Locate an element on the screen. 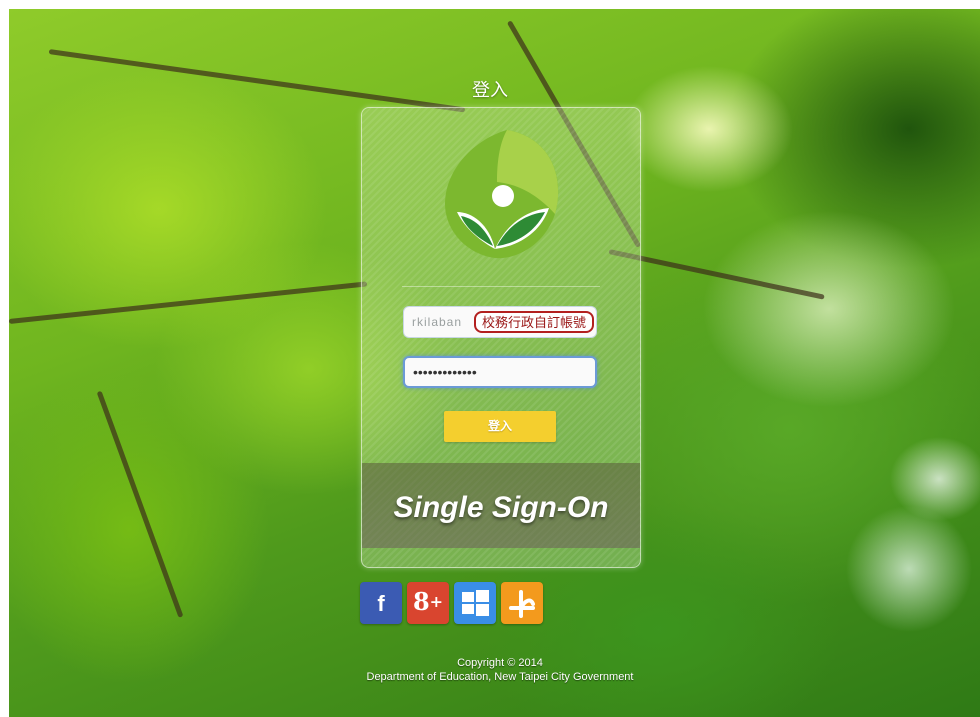  google-plus-icon: 8+ is located at coordinates (428, 603).